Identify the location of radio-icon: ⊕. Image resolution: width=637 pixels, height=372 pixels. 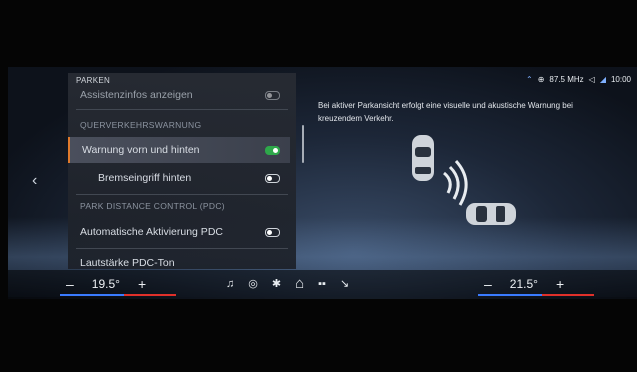
(541, 79).